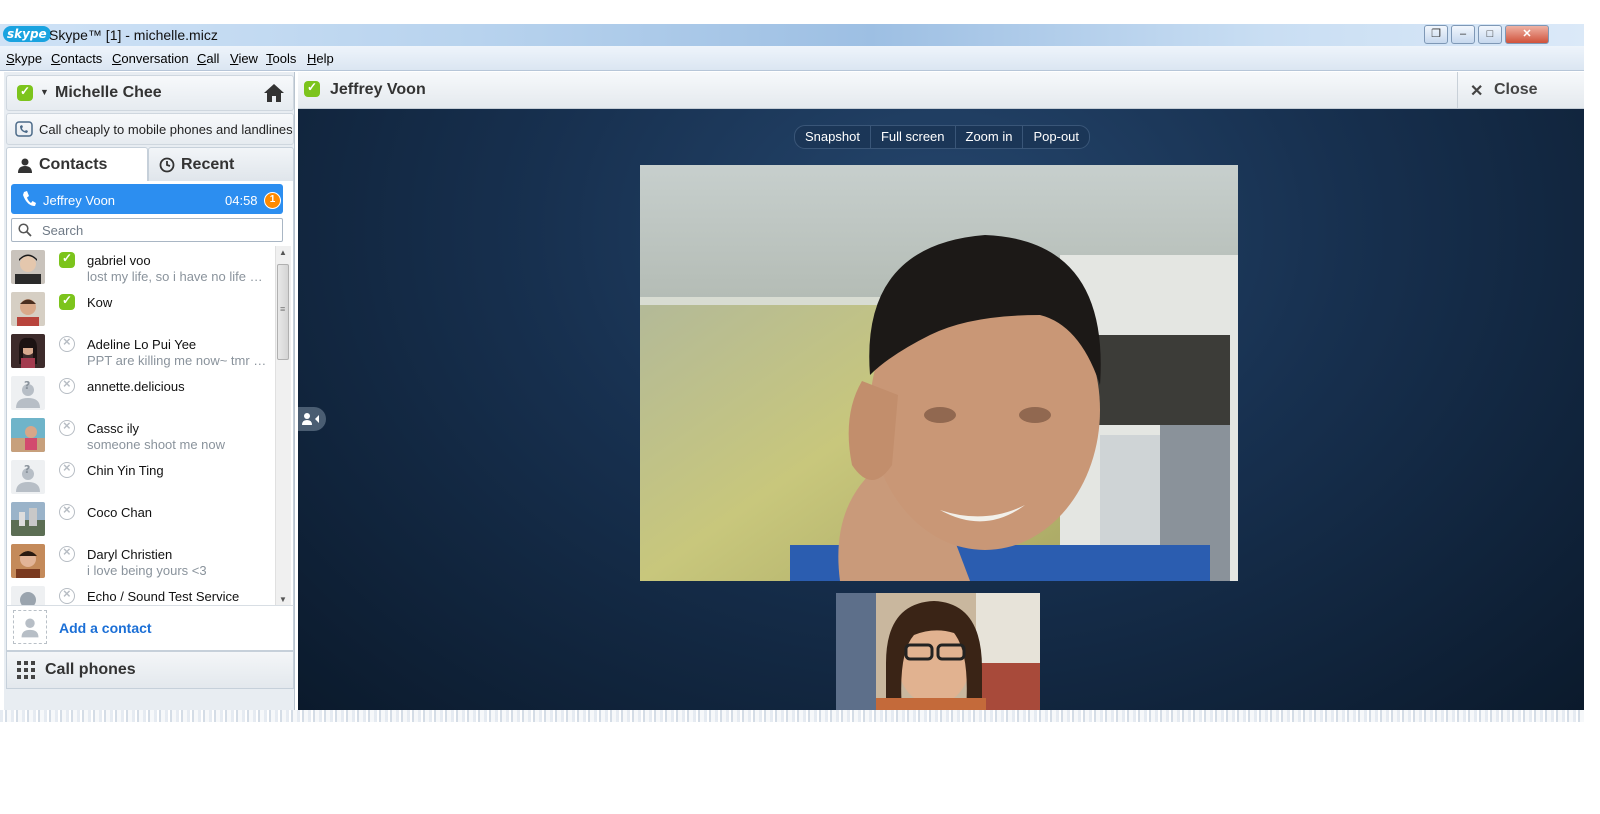 This screenshot has width=1600, height=814. Describe the element at coordinates (24, 129) in the screenshot. I see `phone-icon` at that location.